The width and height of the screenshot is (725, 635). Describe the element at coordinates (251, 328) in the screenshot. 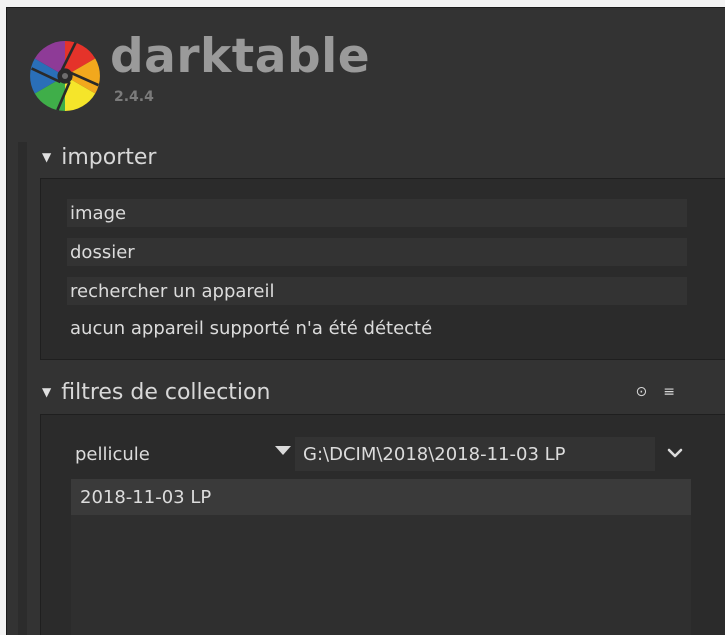

I see `device-status-text: aucun appareil supporté n'a été détecté` at that location.